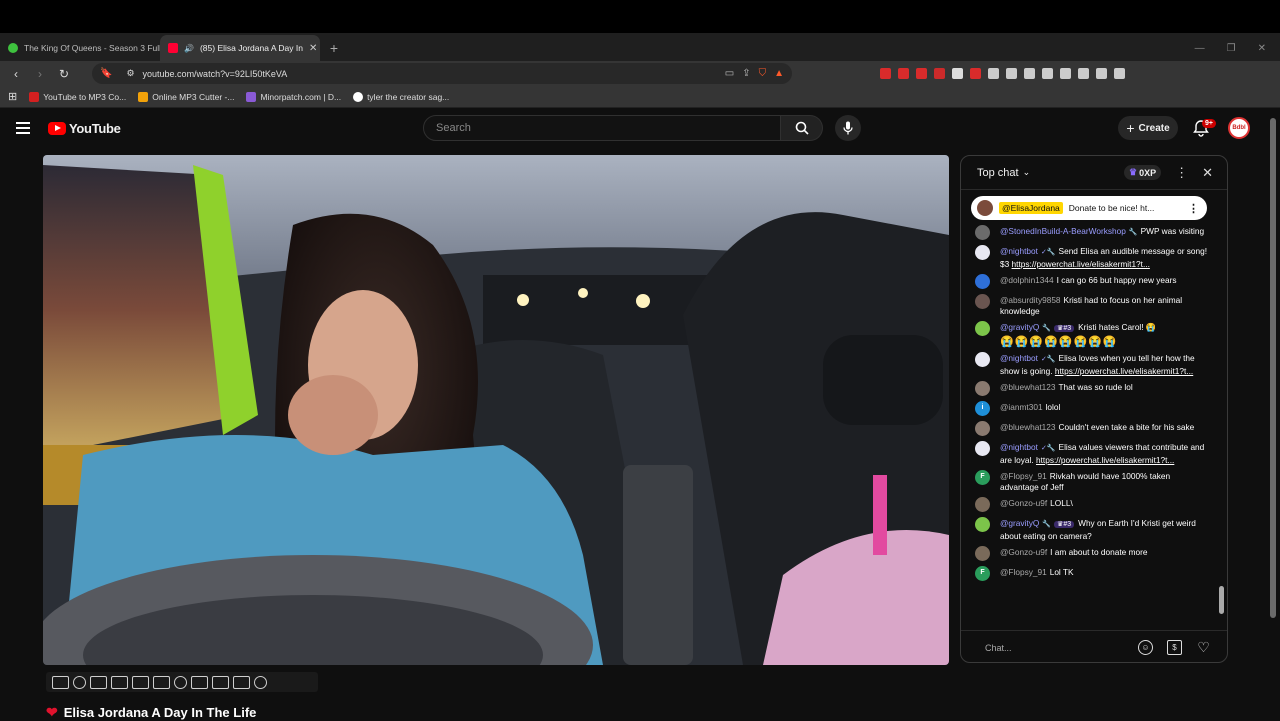 The height and width of the screenshot is (721, 1280). I want to click on restore-icon: ❐, so click(1231, 48).